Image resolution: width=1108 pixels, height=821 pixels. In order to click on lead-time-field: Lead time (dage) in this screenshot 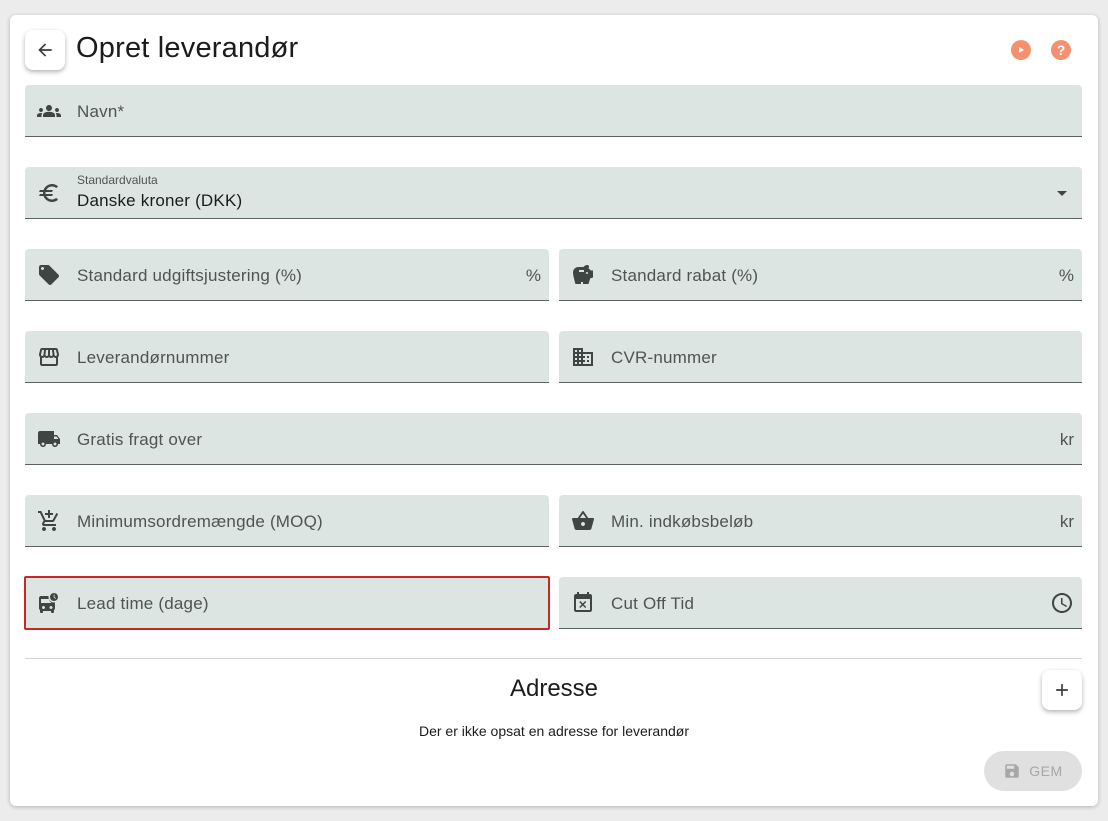, I will do `click(287, 603)`.